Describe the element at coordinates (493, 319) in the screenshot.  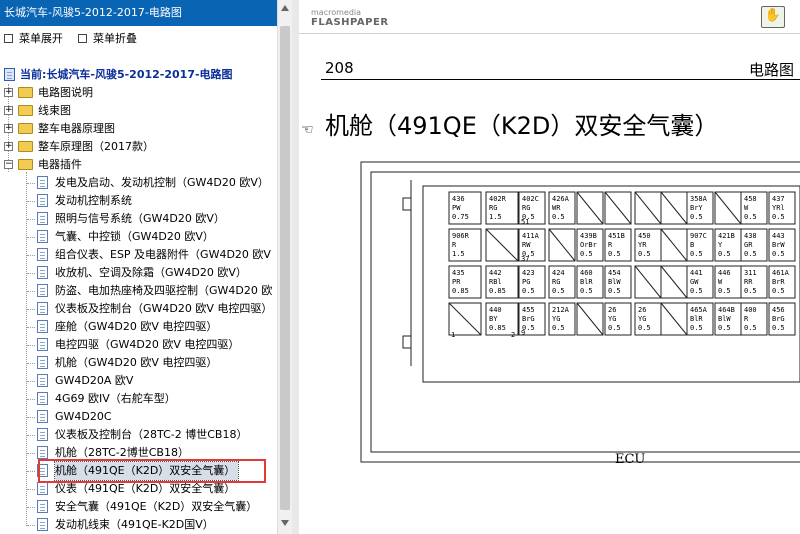
I see `pin-wire-color: BY` at that location.